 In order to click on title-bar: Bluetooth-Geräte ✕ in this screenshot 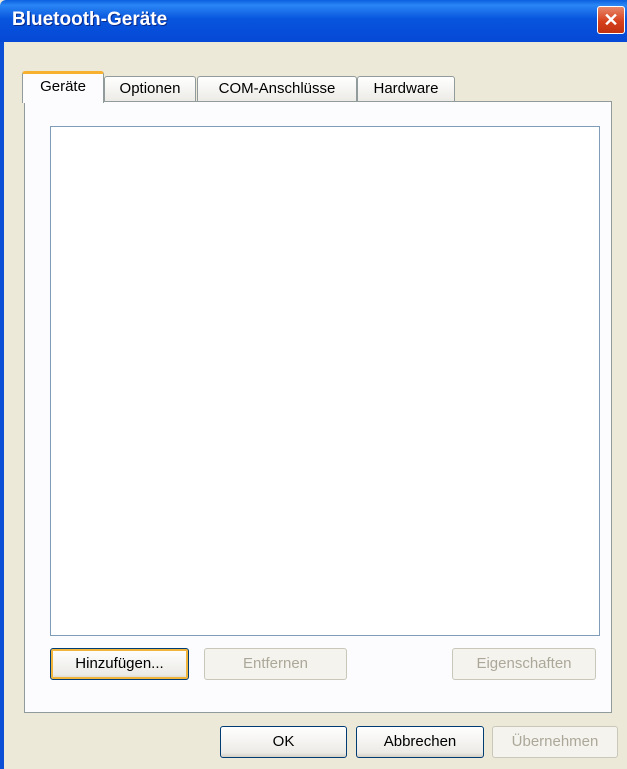, I will do `click(313, 21)`.